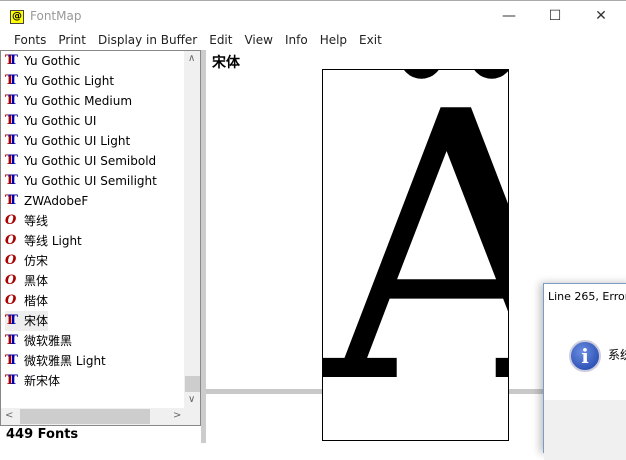  What do you see at coordinates (313, 15) in the screenshot?
I see `title-bar: @ FontMap — ☐ ✕` at bounding box center [313, 15].